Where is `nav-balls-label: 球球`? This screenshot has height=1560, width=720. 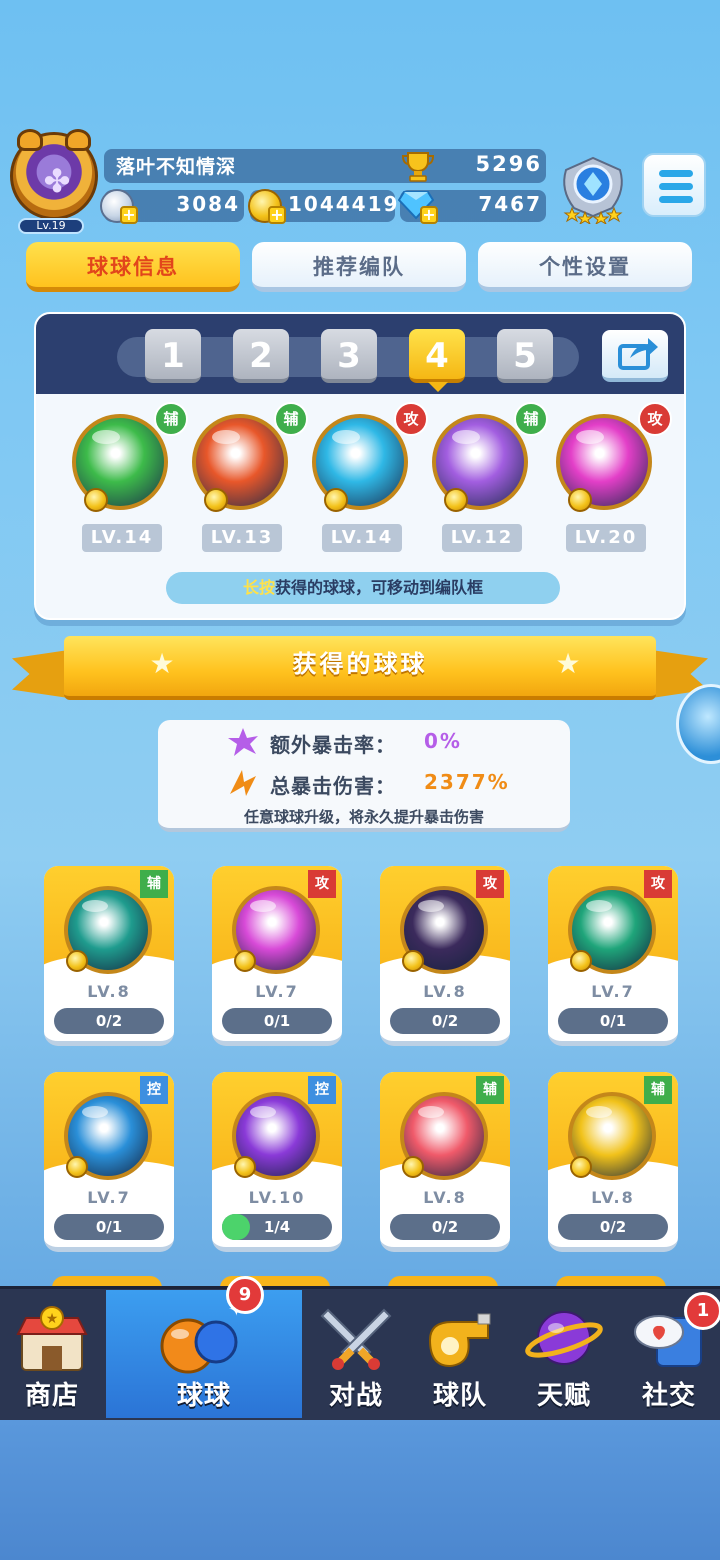
nav-balls-label: 球球 is located at coordinates (203, 1396).